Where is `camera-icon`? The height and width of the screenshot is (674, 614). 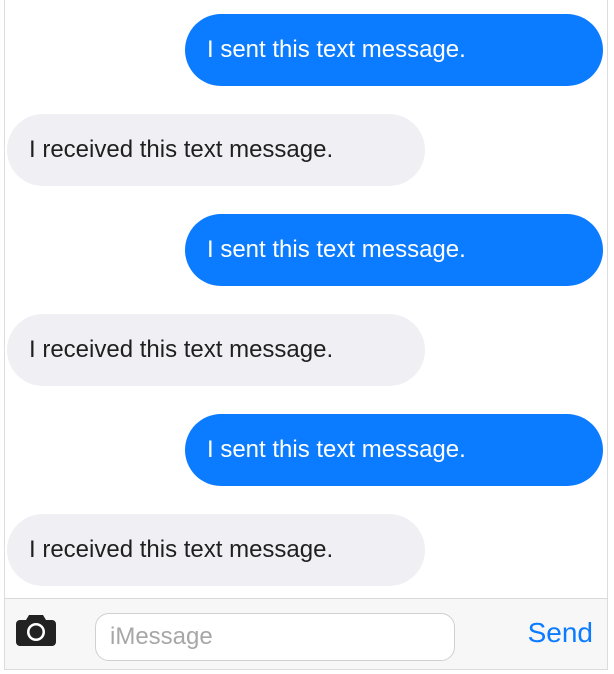 camera-icon is located at coordinates (36, 630).